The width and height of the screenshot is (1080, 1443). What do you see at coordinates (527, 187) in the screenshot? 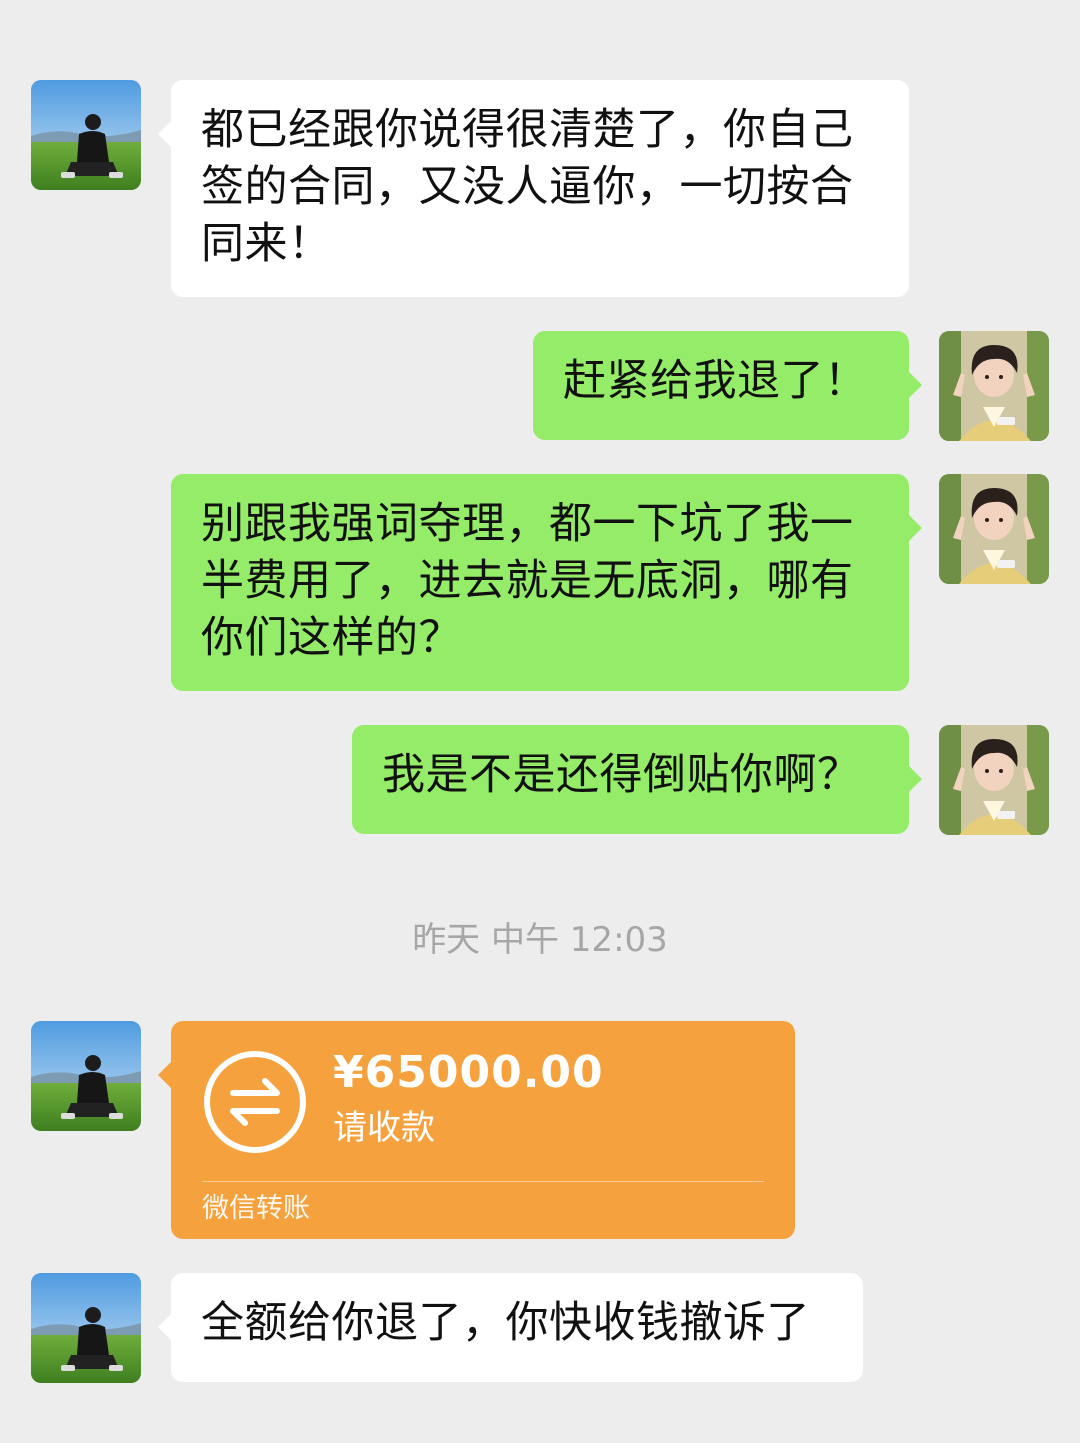
I see `message-text: 都已经跟你说得很清楚了，你自己签的合同，又没人逼你，一切按合同来！` at bounding box center [527, 187].